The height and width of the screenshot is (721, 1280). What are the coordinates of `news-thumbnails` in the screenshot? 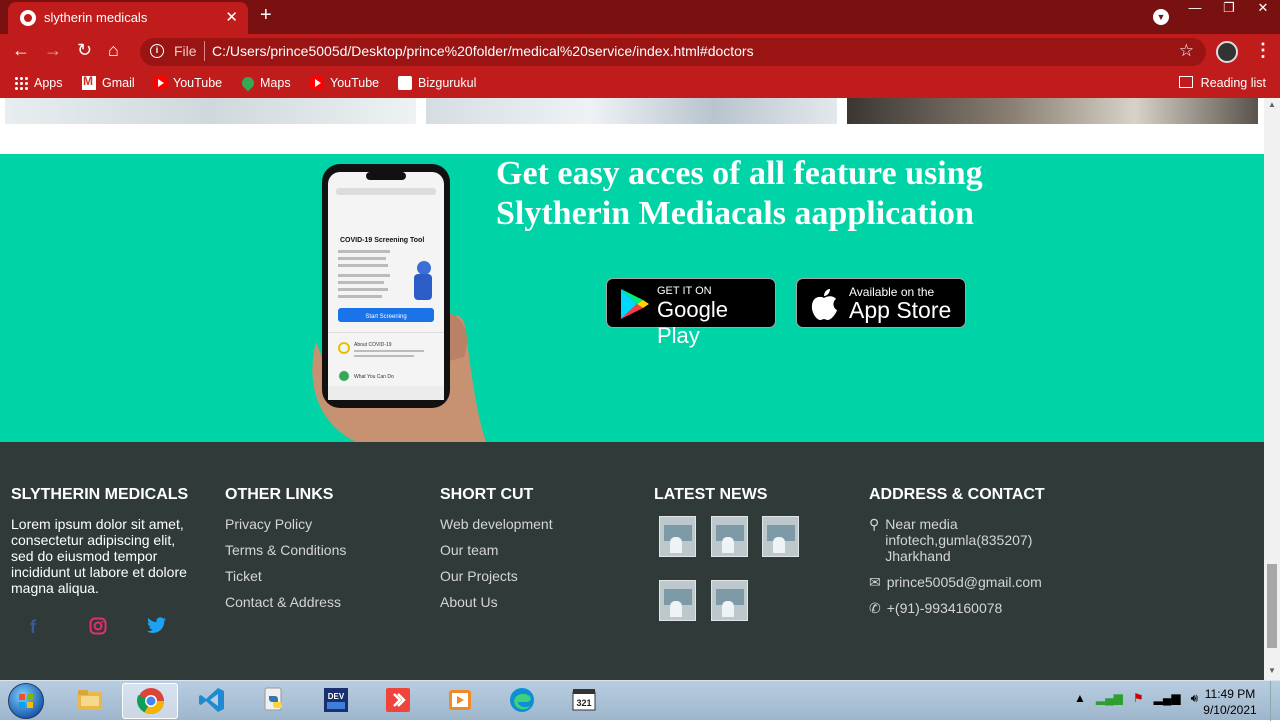 It's located at (729, 576).